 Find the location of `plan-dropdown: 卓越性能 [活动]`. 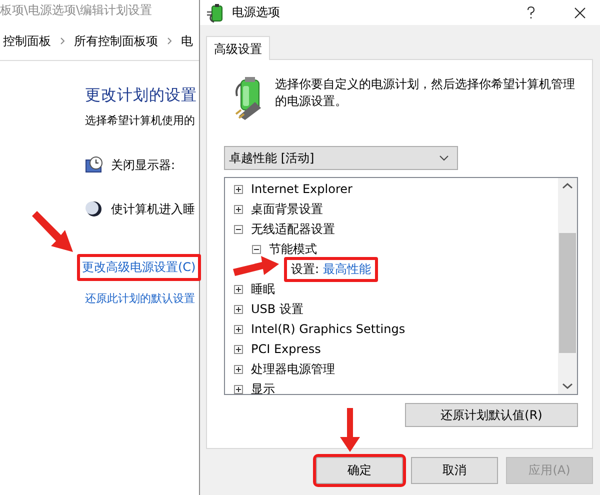

plan-dropdown: 卓越性能 [活动] is located at coordinates (341, 158).